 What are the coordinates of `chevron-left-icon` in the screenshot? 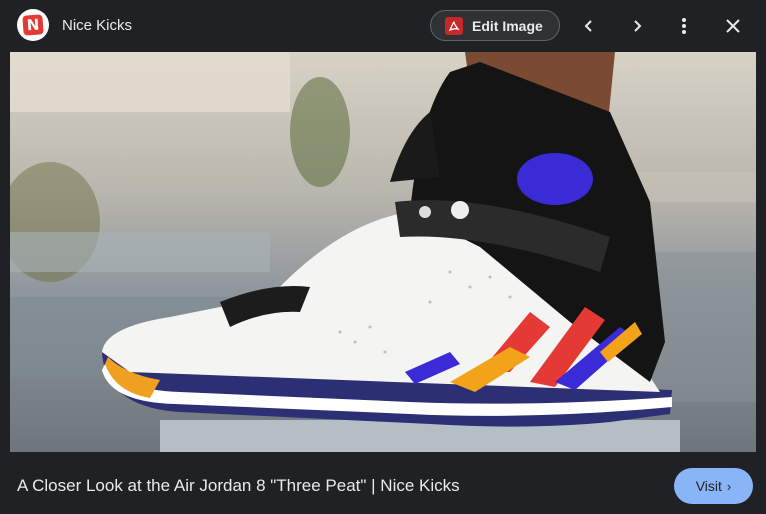 It's located at (588, 26).